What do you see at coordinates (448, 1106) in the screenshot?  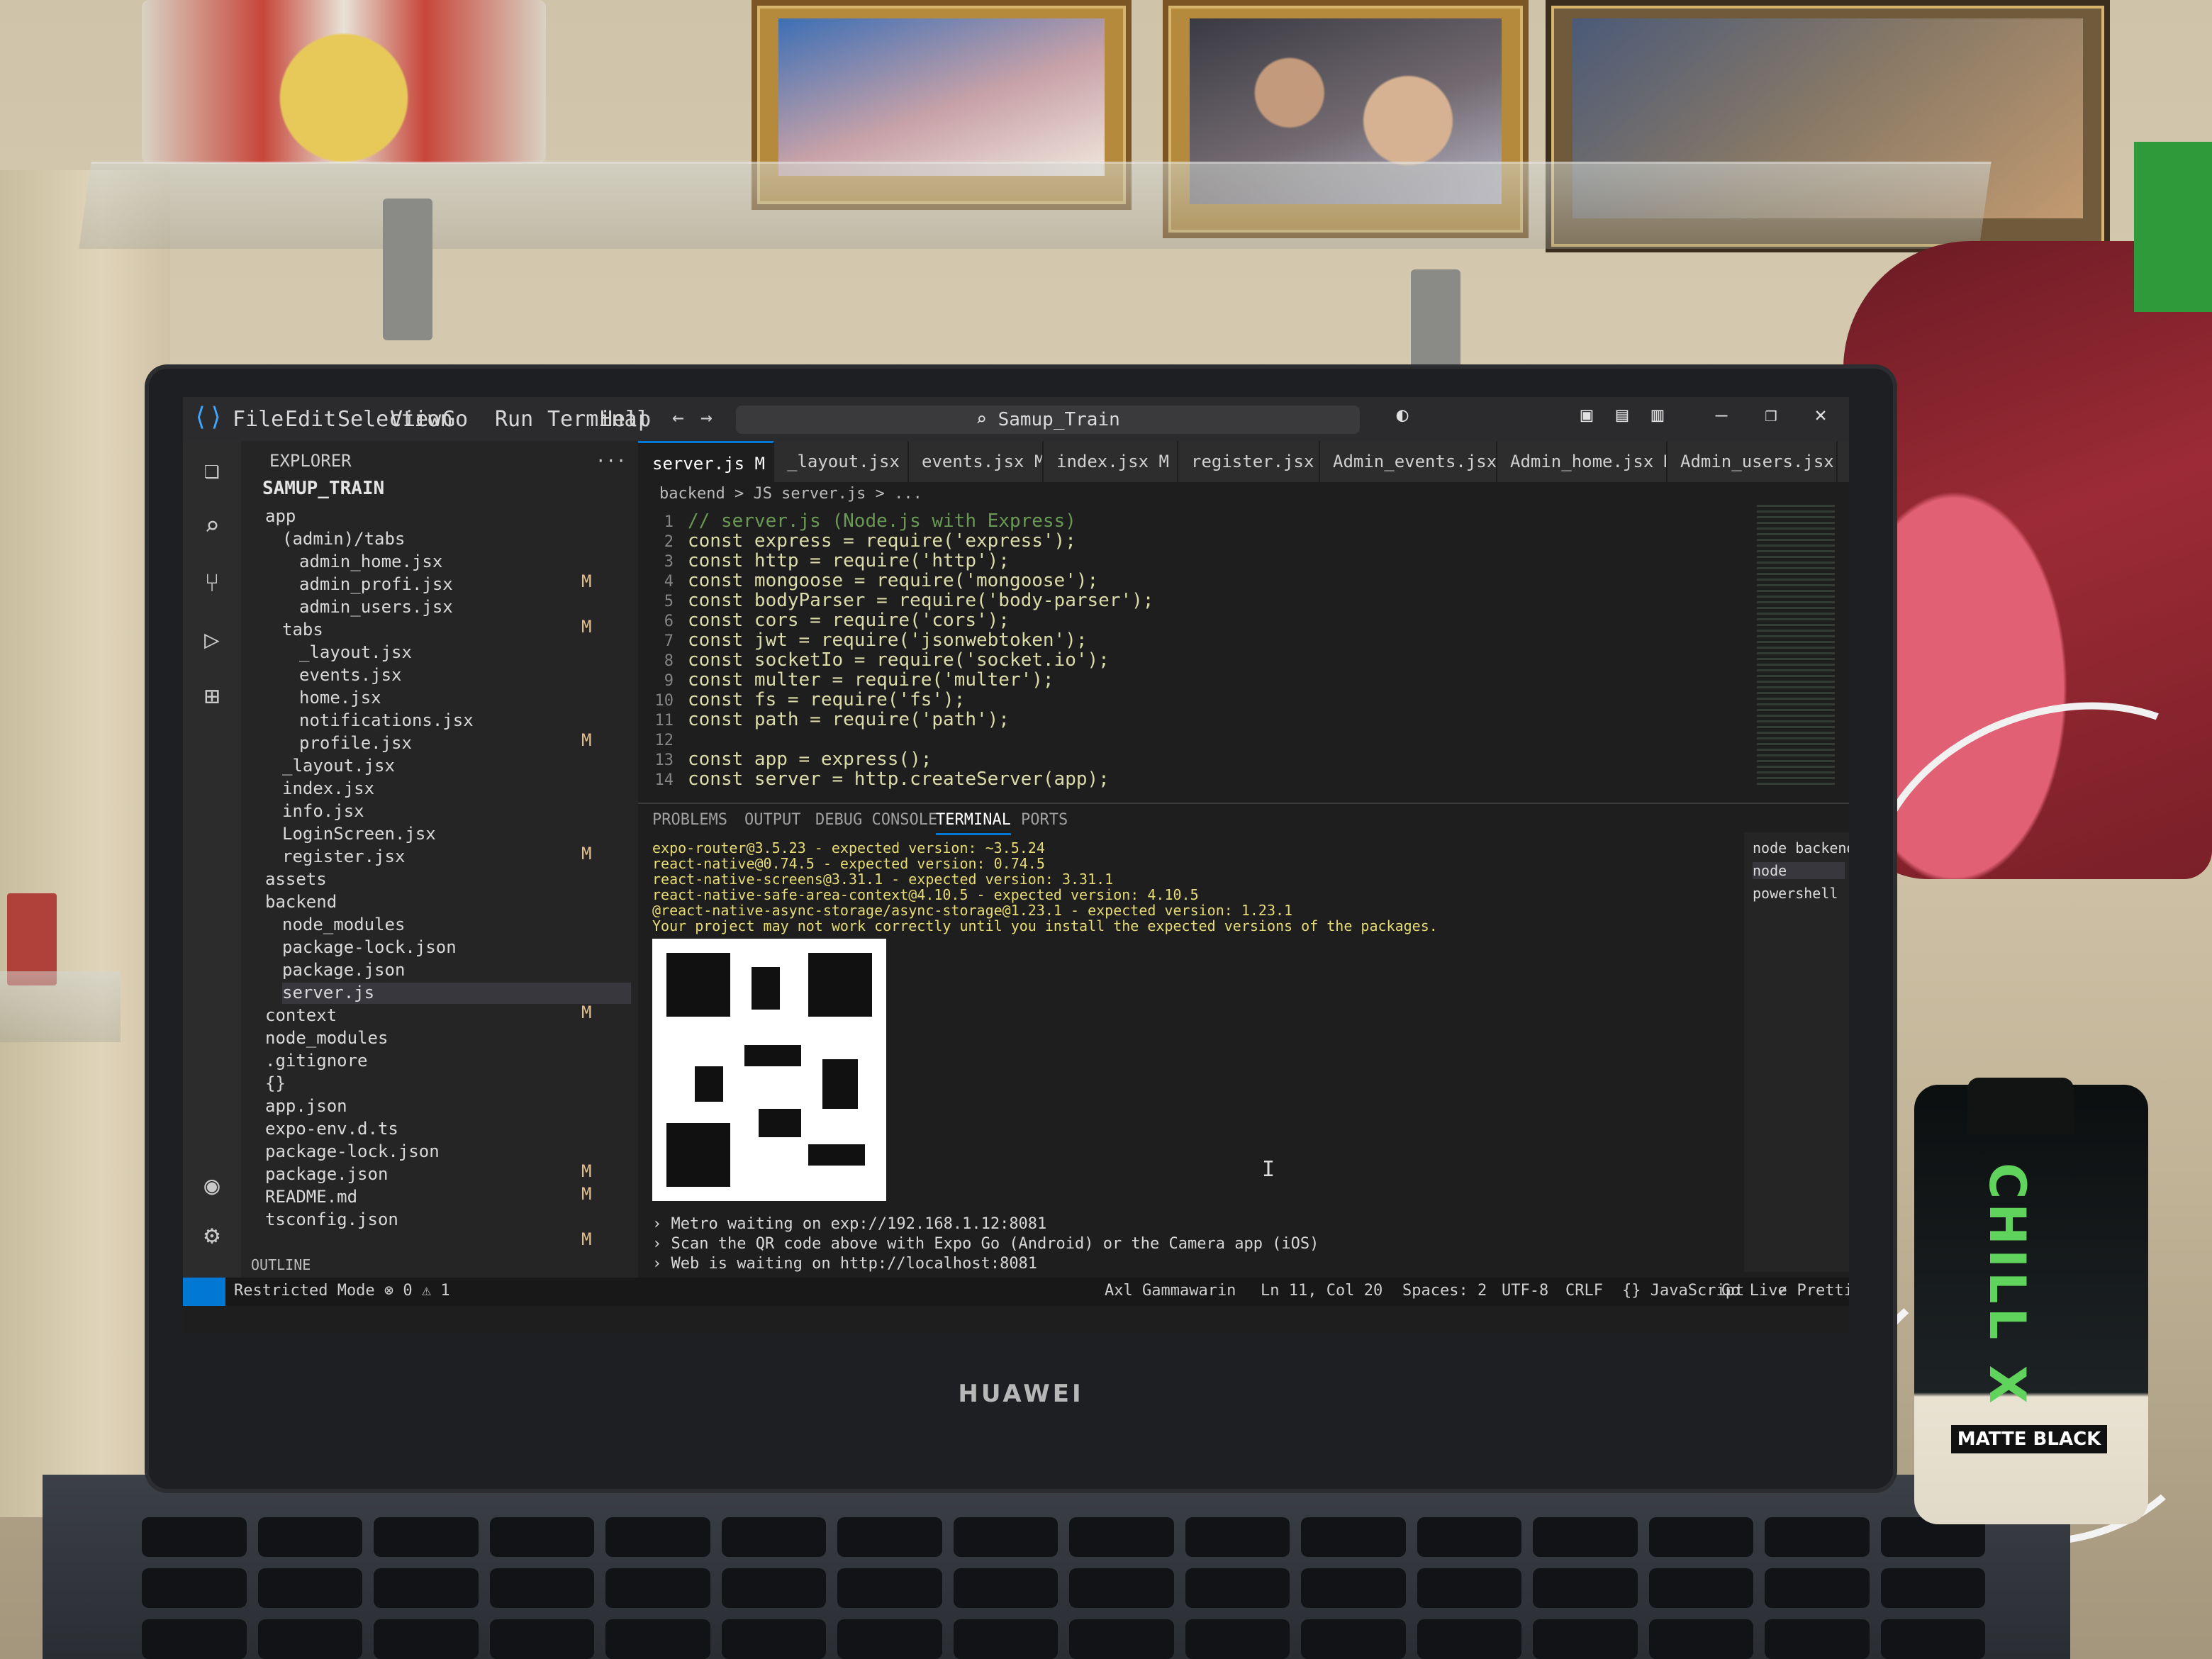 I see `file-tree-item: app.json` at bounding box center [448, 1106].